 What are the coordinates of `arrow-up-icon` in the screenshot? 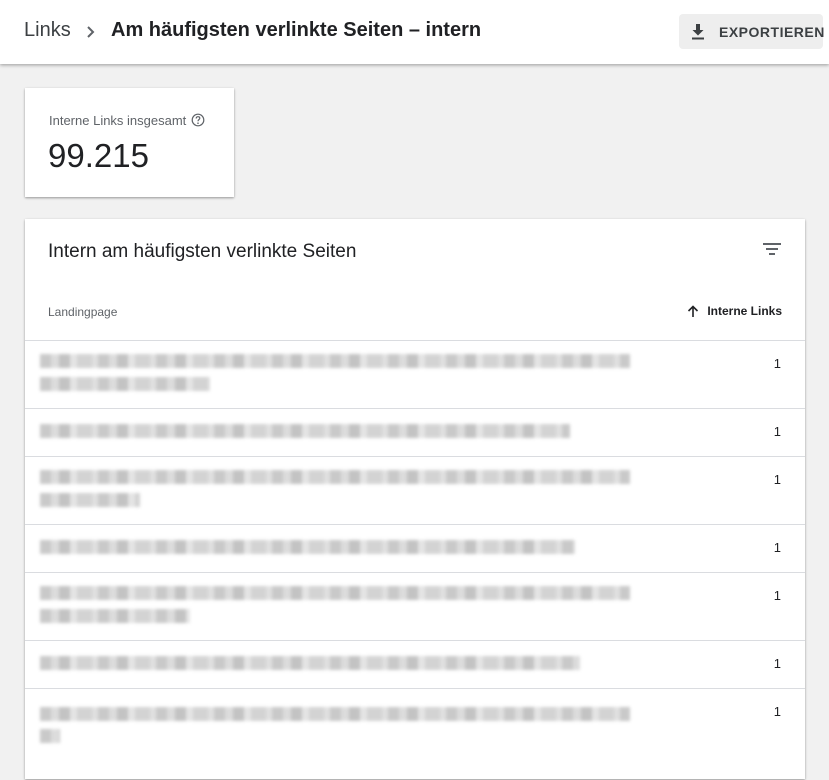 It's located at (693, 310).